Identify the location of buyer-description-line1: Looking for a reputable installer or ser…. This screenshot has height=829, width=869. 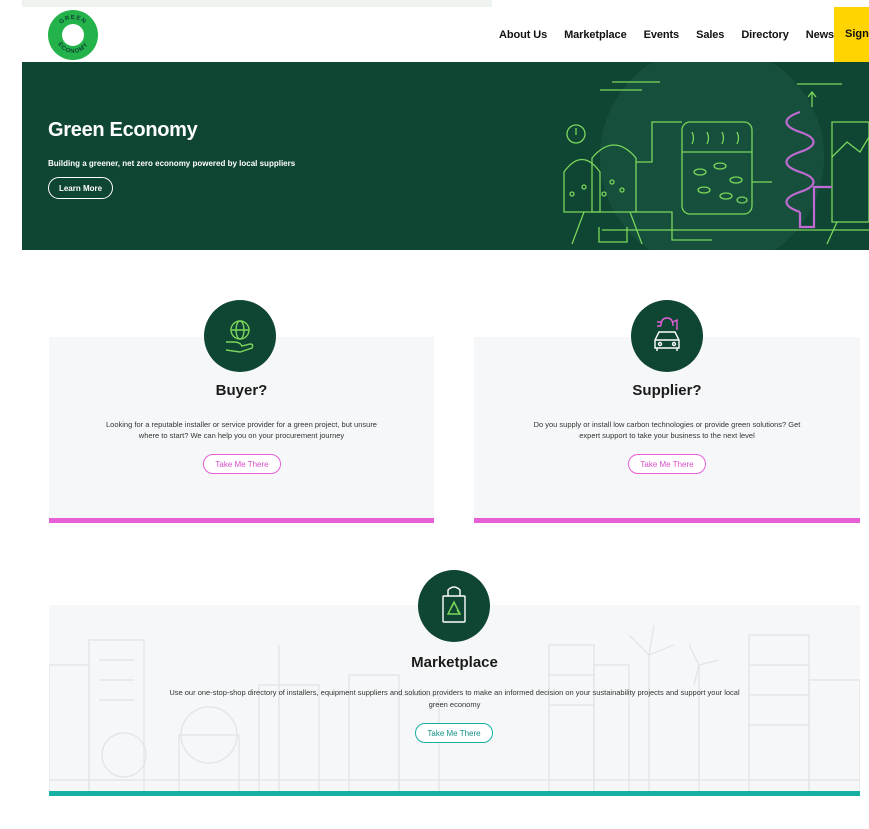
(241, 424).